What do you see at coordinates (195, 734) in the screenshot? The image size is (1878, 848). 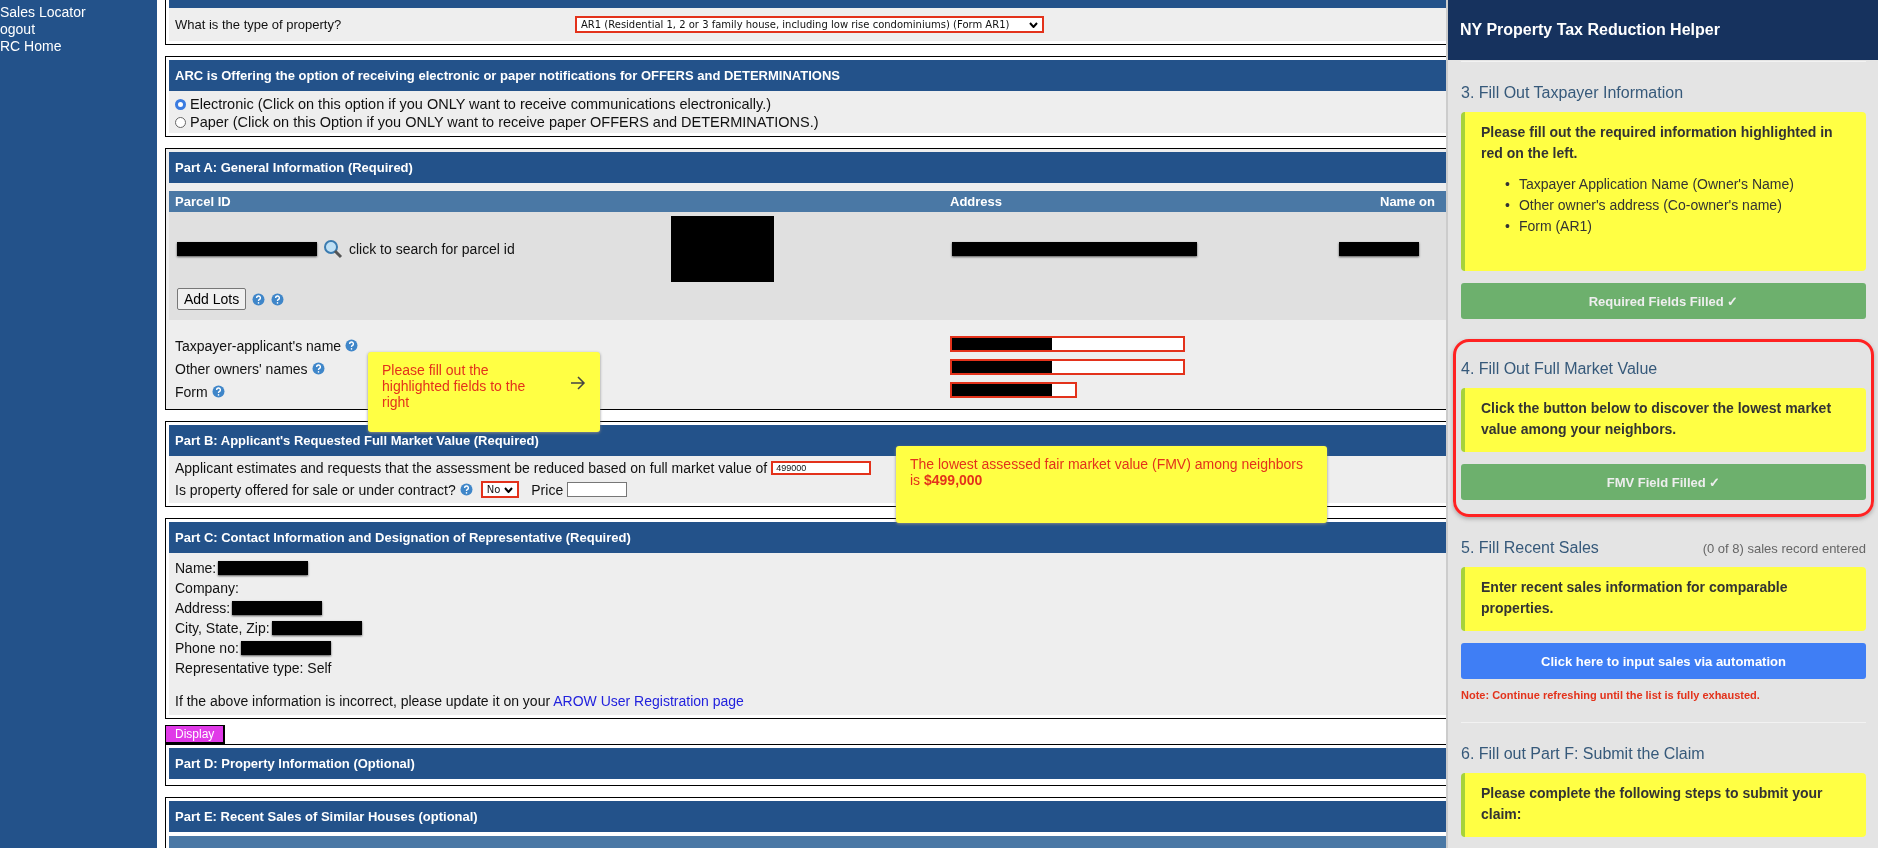 I see `display-button: Display` at bounding box center [195, 734].